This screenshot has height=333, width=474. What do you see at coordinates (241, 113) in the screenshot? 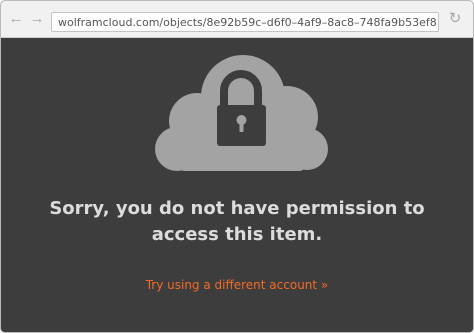
I see `cloud-lock-icon` at bounding box center [241, 113].